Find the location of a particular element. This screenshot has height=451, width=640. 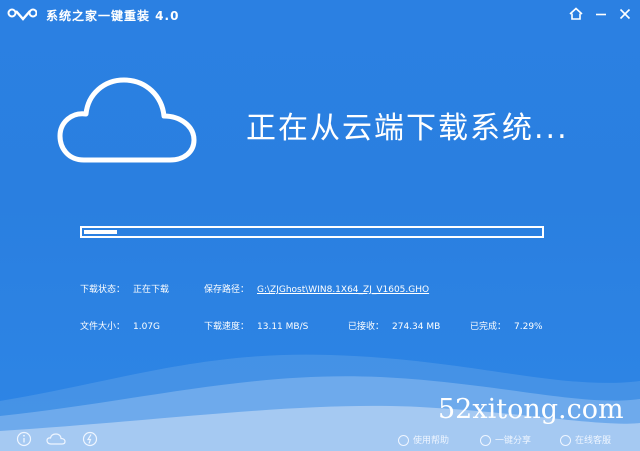

home-icon is located at coordinates (576, 13).